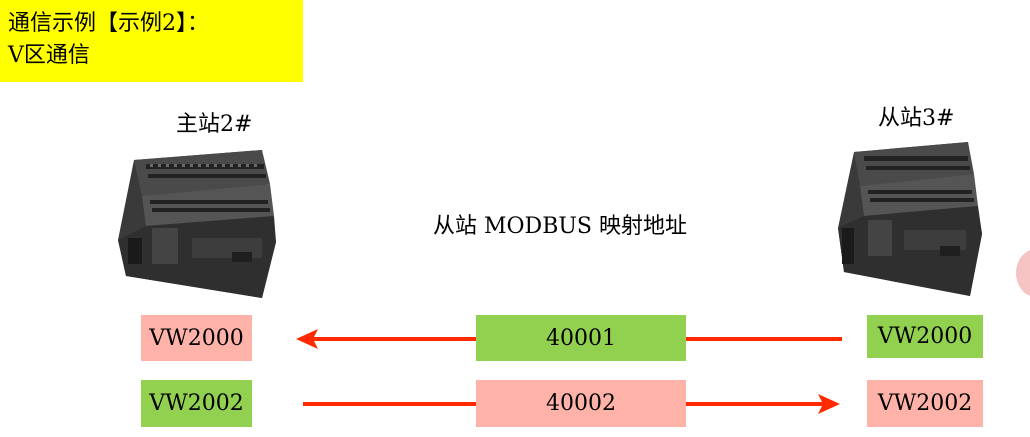 Image resolution: width=1030 pixels, height=437 pixels. I want to click on arrow-layer, so click(569, 371).